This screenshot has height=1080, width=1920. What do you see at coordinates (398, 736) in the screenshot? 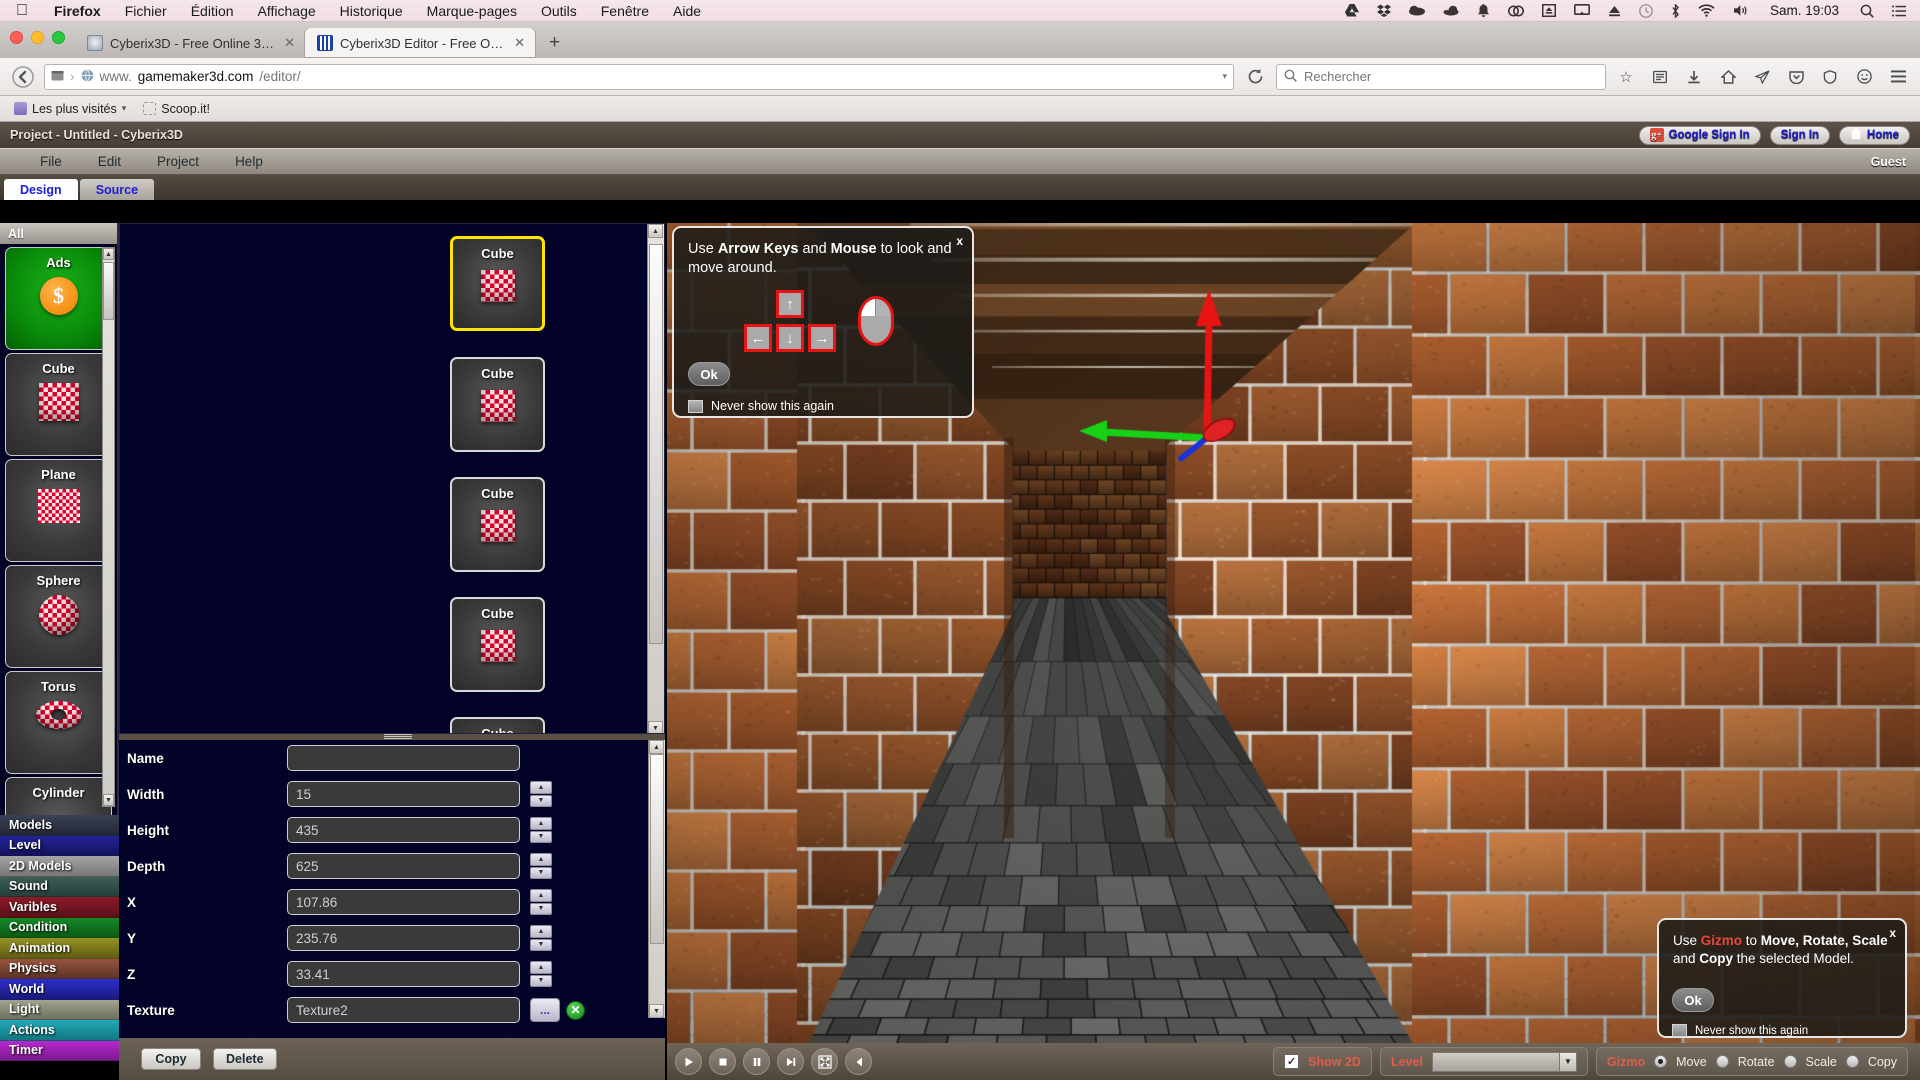
I see `panel-resize-grip` at bounding box center [398, 736].